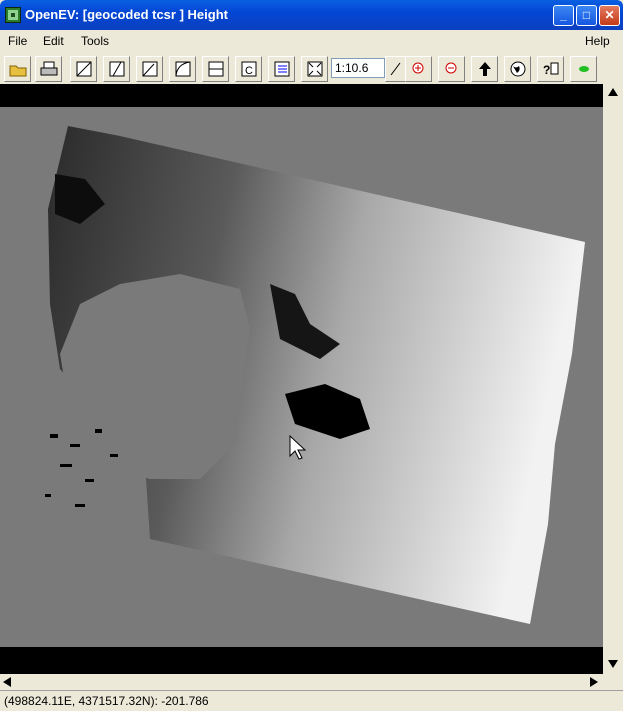  I want to click on stretch-curve-icon, so click(182, 69).